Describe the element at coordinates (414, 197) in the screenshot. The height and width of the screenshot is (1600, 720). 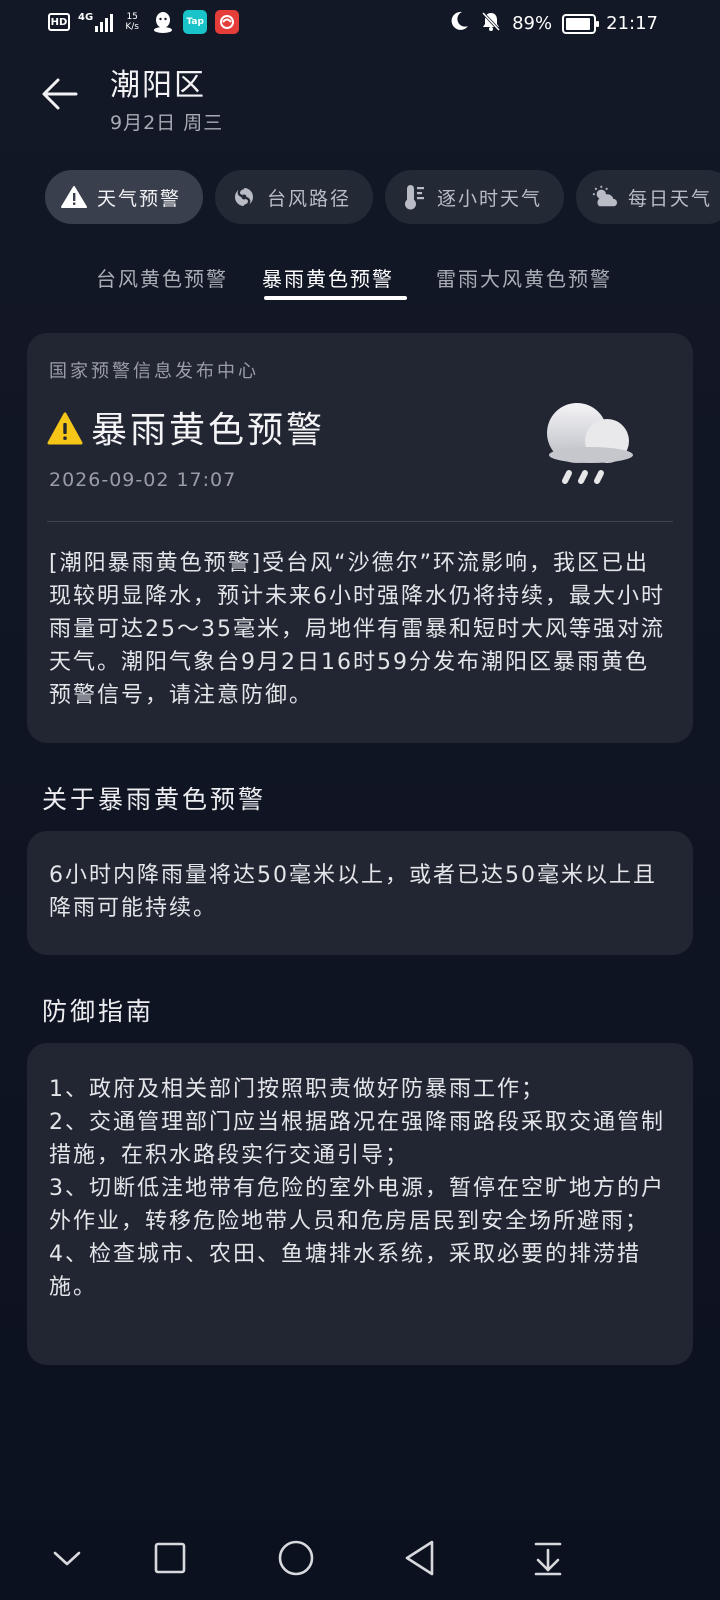
I see `thermometer-icon` at that location.